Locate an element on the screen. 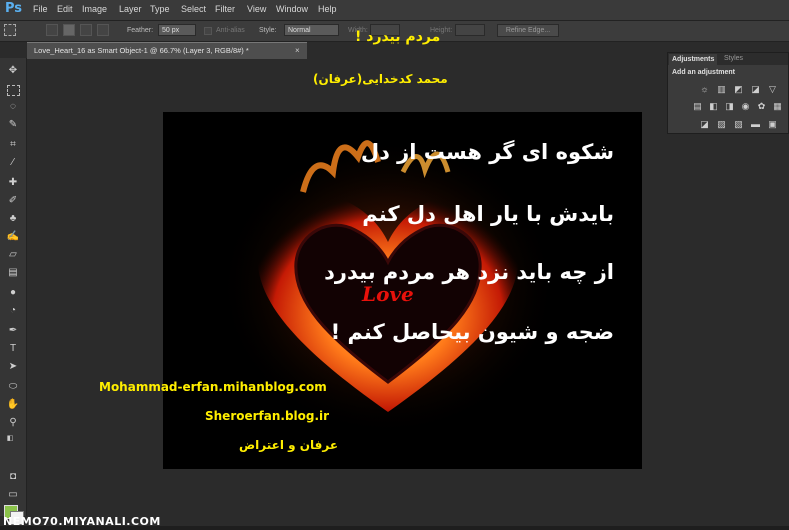  menu-view: View is located at coordinates (256, 9).